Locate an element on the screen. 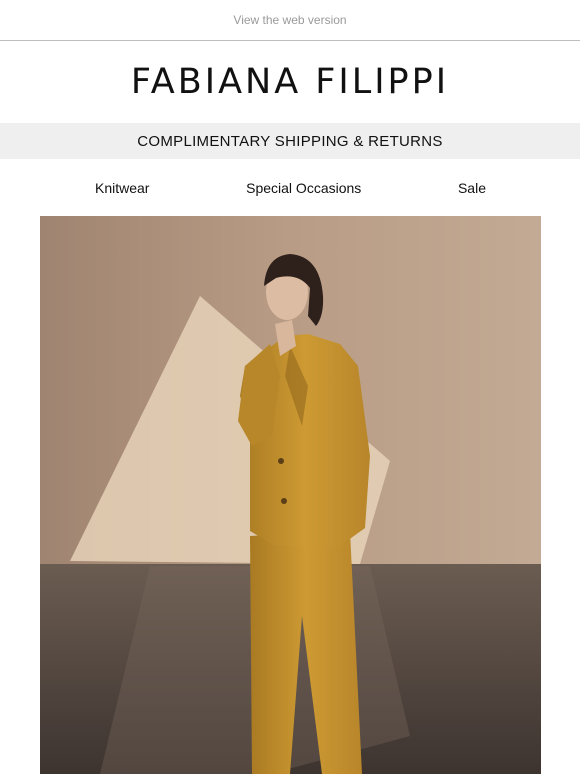 The height and width of the screenshot is (774, 580). category-nav: Knitwear Special Occasions Sale is located at coordinates (290, 188).